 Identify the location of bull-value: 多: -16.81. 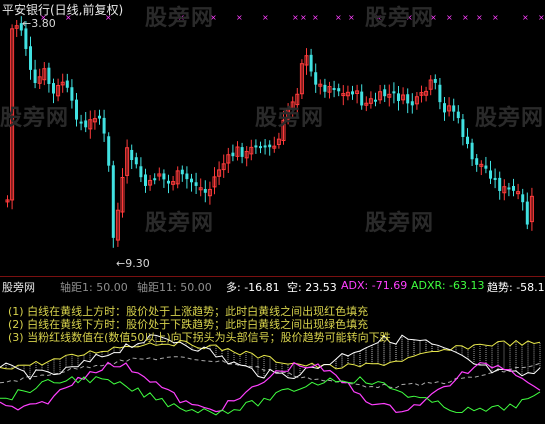
(253, 287).